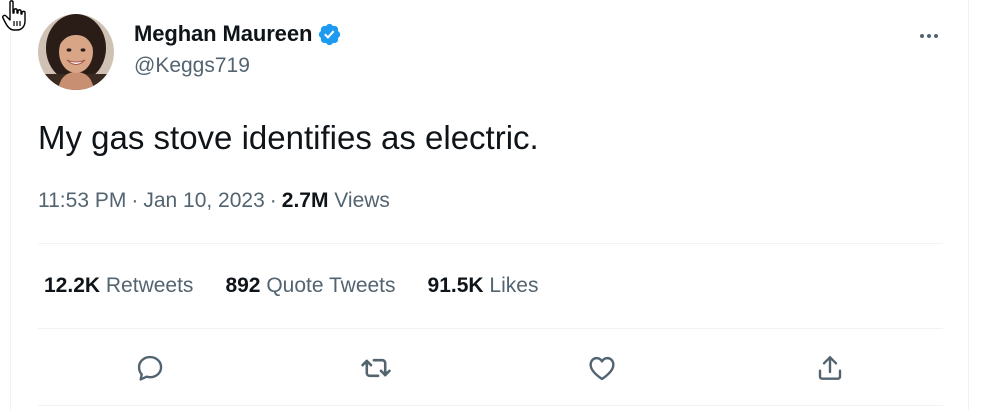 This screenshot has width=986, height=410. I want to click on views-label: Views, so click(362, 200).